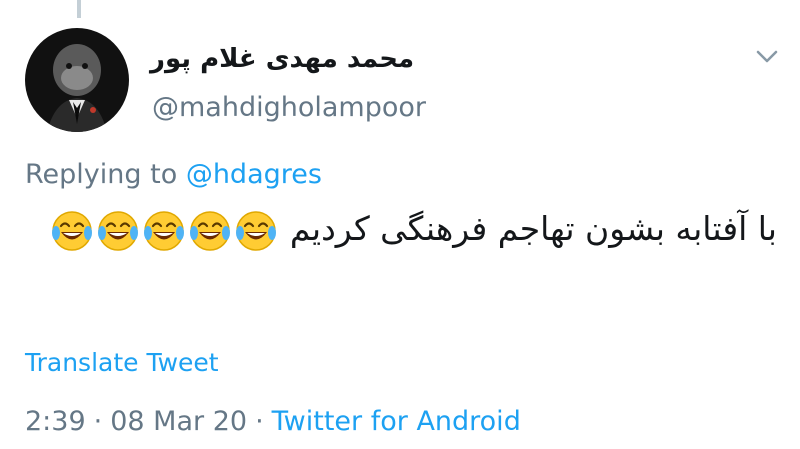  What do you see at coordinates (77, 80) in the screenshot?
I see `avatar` at bounding box center [77, 80].